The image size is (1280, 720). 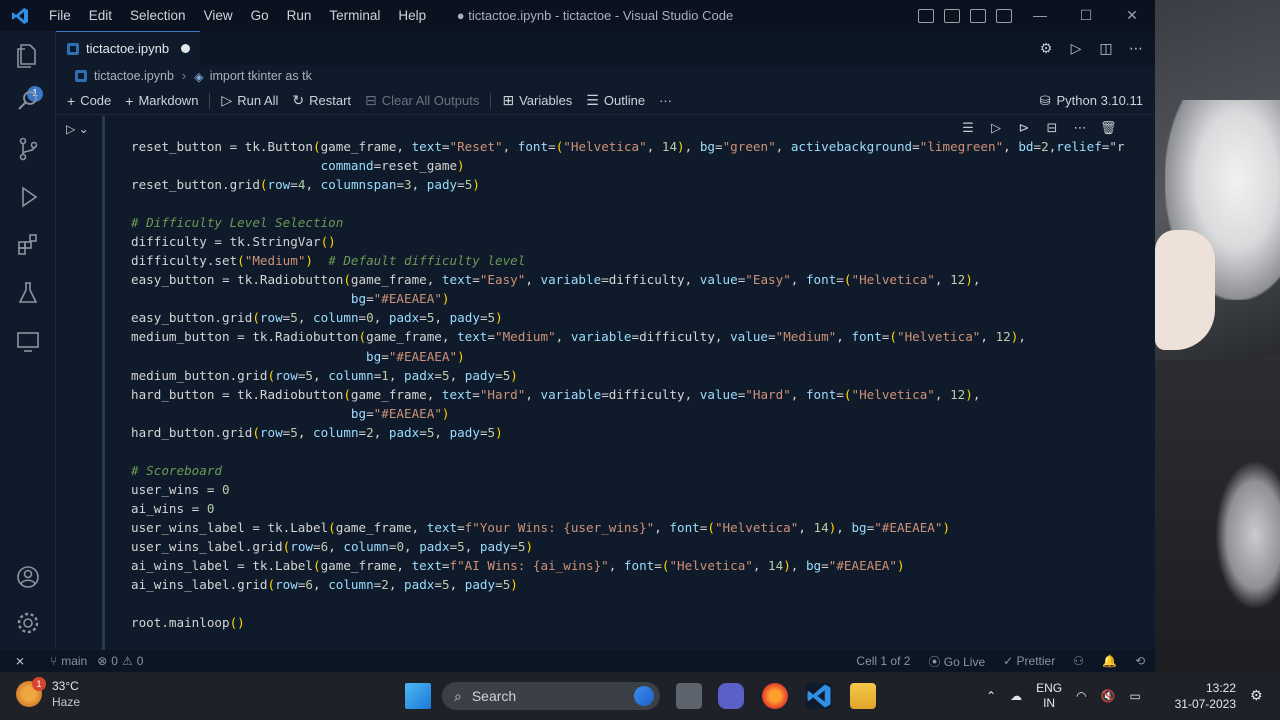 What do you see at coordinates (1040, 15) in the screenshot?
I see `minimize-button: —` at bounding box center [1040, 15].